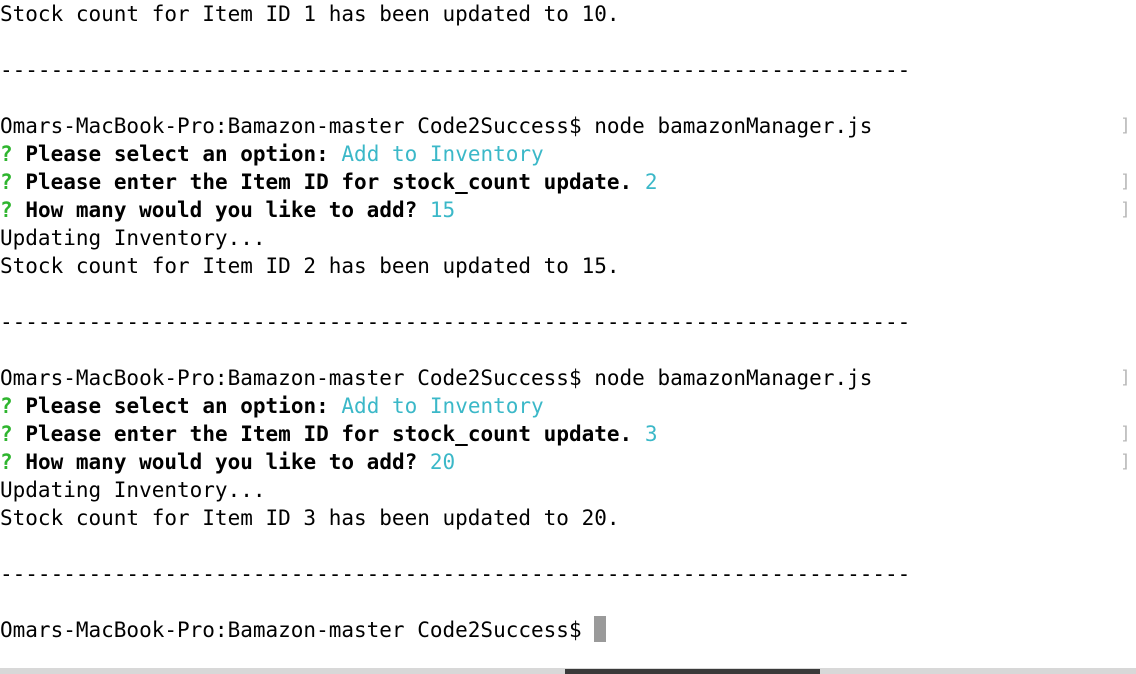 The height and width of the screenshot is (674, 1136). Describe the element at coordinates (651, 434) in the screenshot. I see `answer-text: 3` at that location.